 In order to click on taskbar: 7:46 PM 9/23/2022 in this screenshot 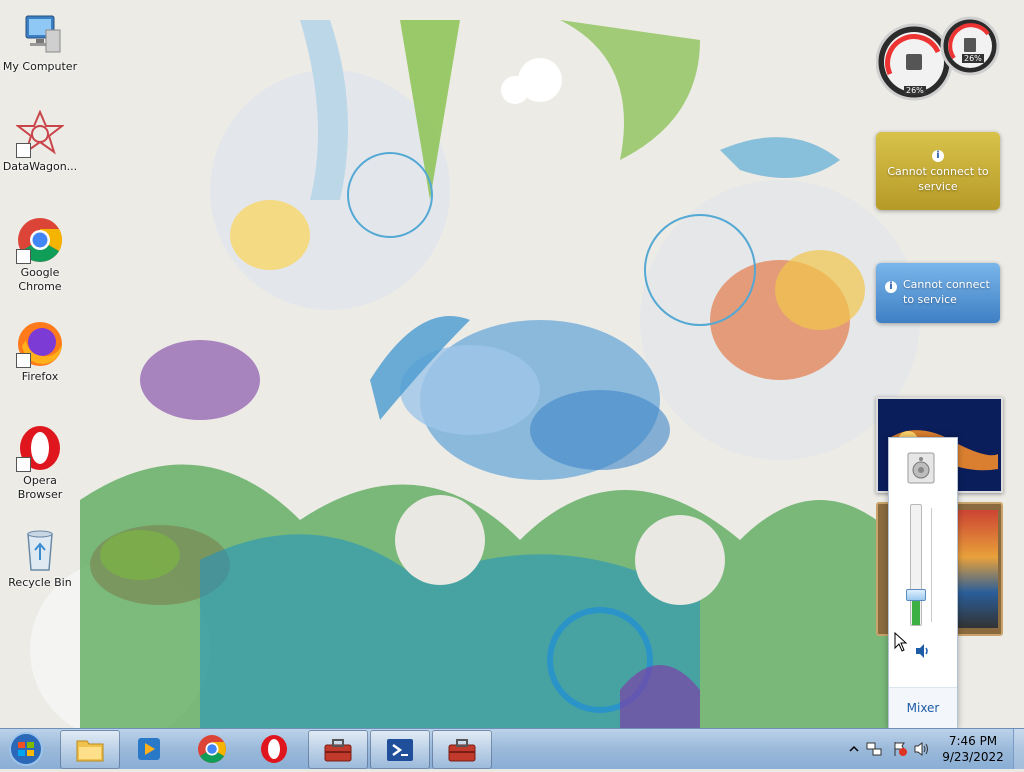, I will do `click(512, 748)`.